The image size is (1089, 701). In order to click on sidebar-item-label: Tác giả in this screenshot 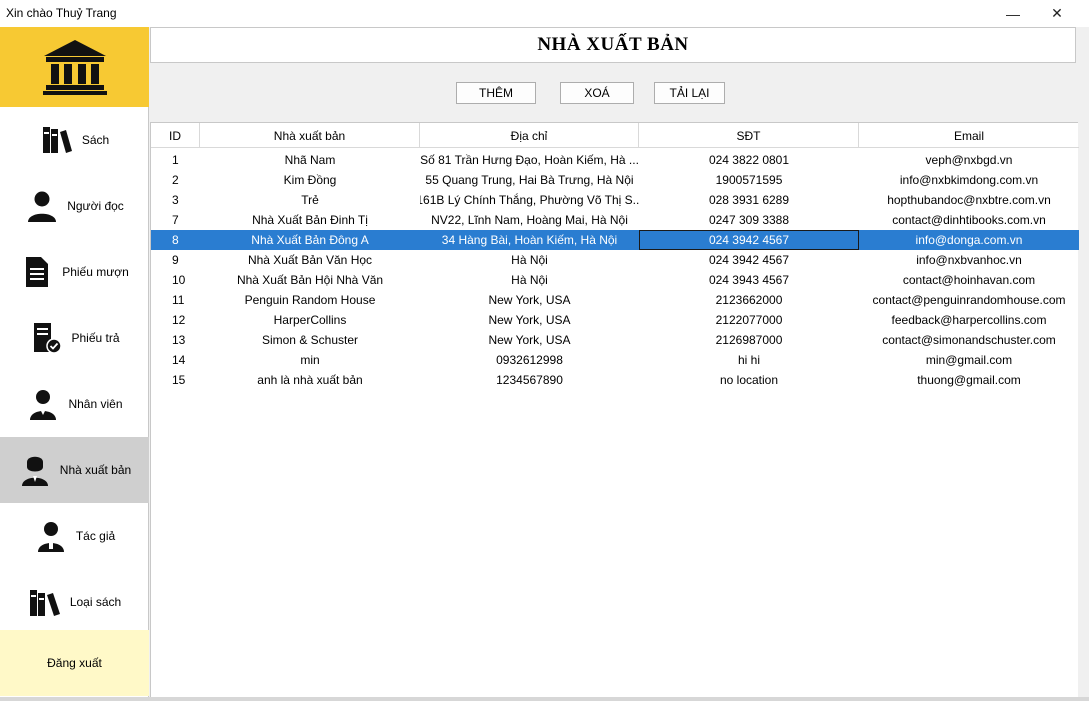, I will do `click(95, 536)`.